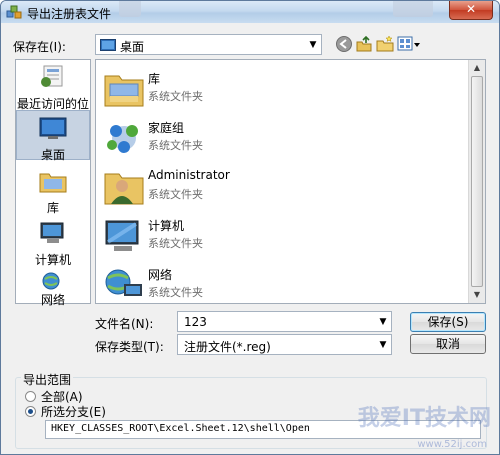  What do you see at coordinates (30, 411) in the screenshot?
I see `radio-selected-branch` at bounding box center [30, 411].